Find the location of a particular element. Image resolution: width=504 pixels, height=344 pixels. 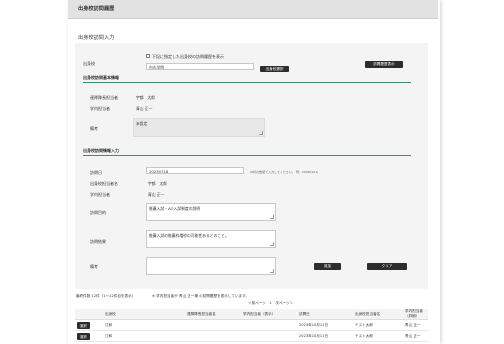

school-label: 出身校 is located at coordinates (89, 63).